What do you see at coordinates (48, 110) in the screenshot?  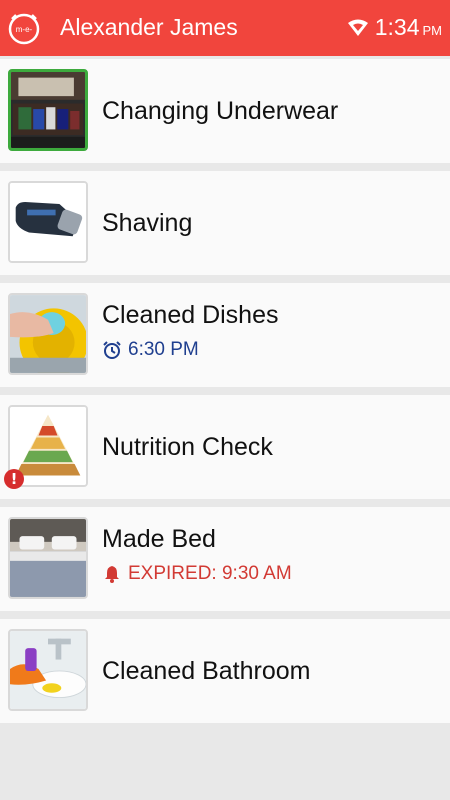 I see `drawer-photo` at bounding box center [48, 110].